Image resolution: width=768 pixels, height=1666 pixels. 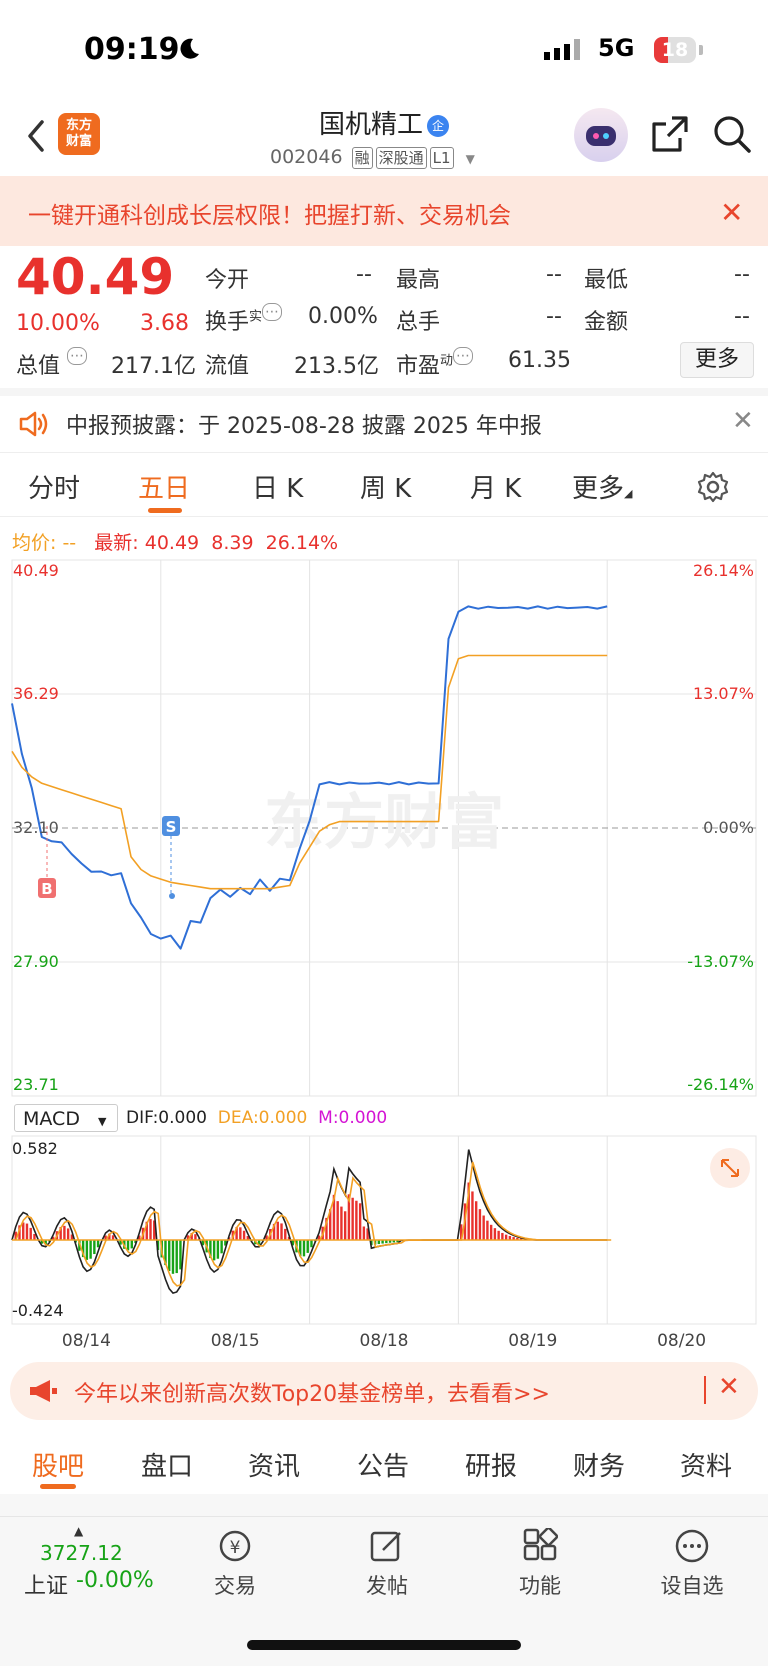 I want to click on active-tab-indicator, so click(x=58, y=1486).